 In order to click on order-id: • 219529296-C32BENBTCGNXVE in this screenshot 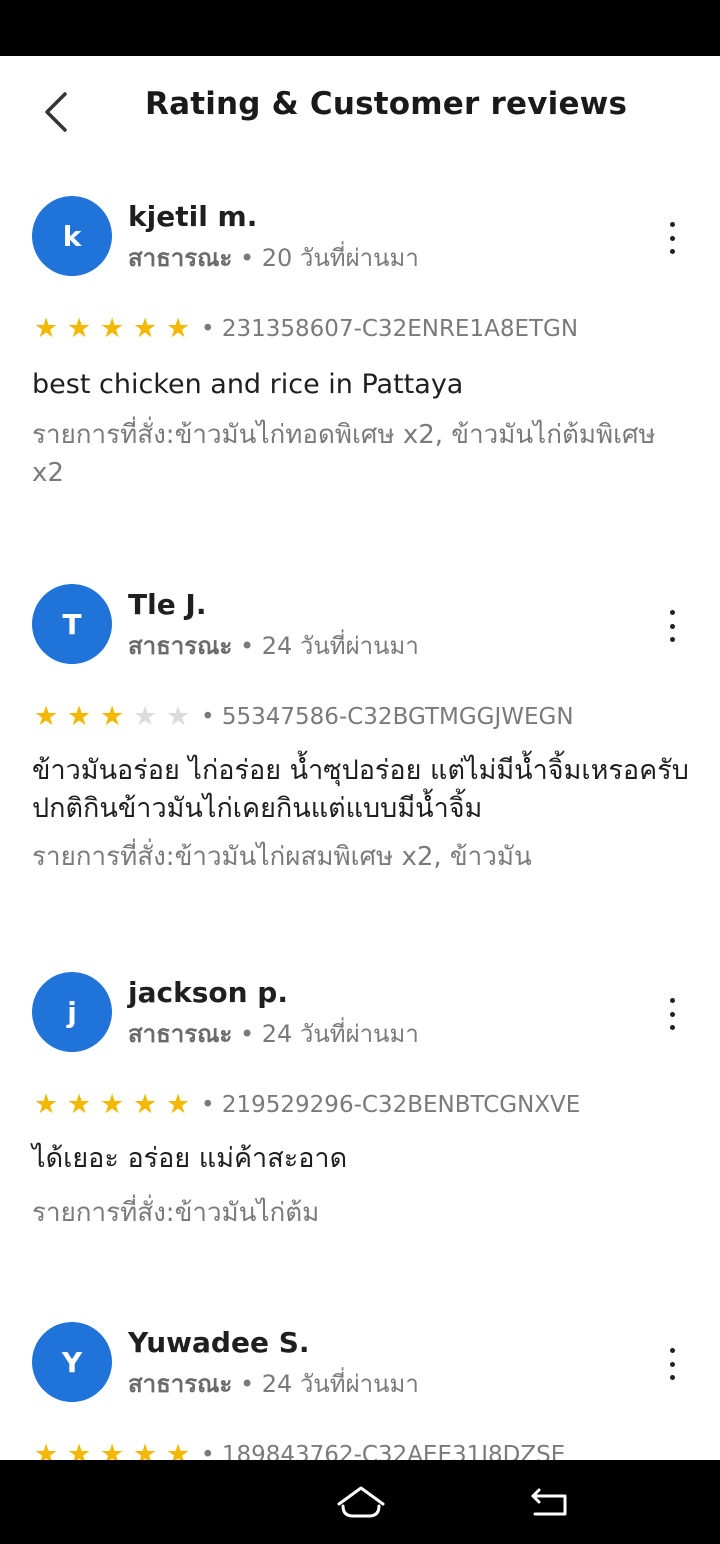, I will do `click(391, 1105)`.